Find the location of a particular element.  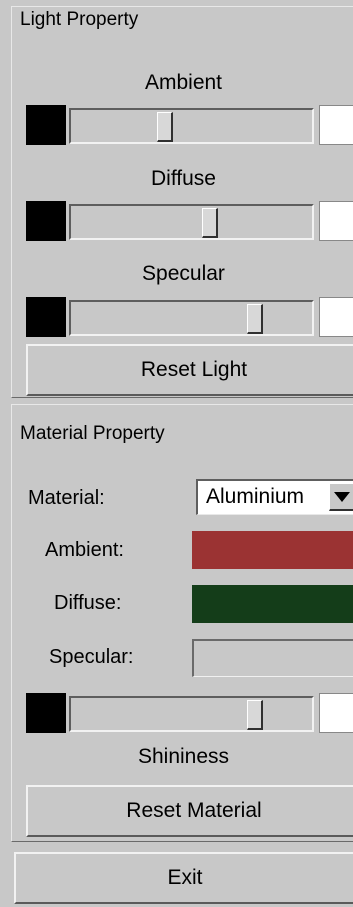

light-property-title: Light Property is located at coordinates (79, 19).